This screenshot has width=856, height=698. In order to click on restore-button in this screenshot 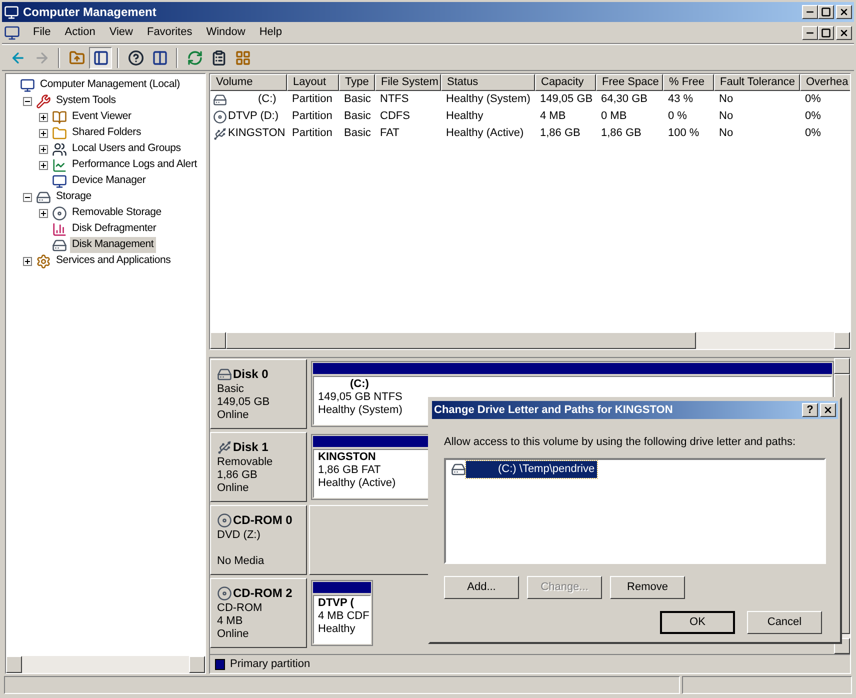, I will do `click(826, 33)`.